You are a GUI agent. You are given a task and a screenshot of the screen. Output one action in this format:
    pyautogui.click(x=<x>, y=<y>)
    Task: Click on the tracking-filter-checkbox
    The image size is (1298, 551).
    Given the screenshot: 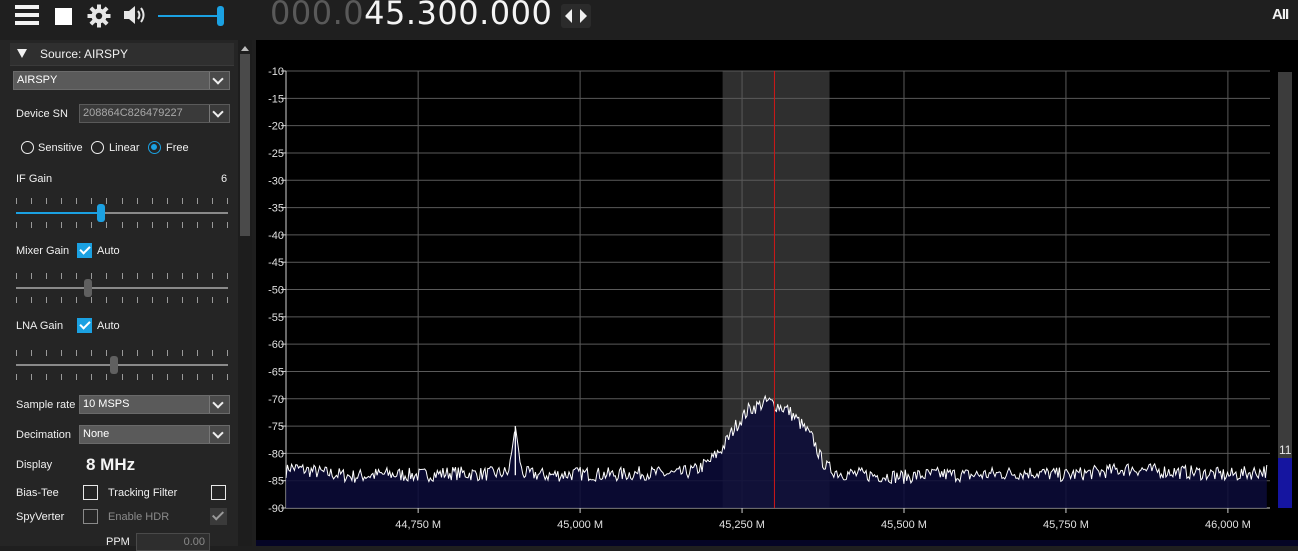 What is the action you would take?
    pyautogui.click(x=218, y=492)
    